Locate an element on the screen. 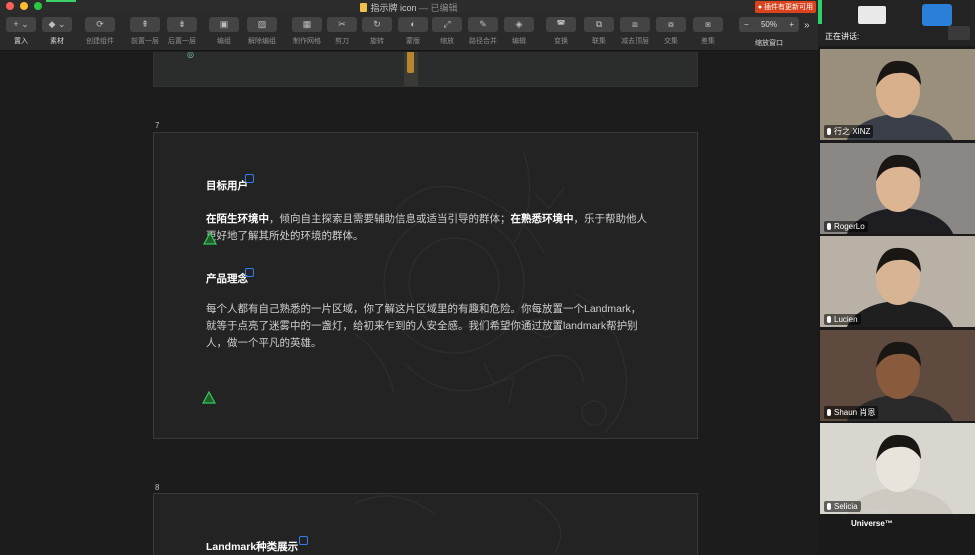 This screenshot has height=555, width=975. participant-video-tile: Shaun 肖恩 is located at coordinates (897, 375).